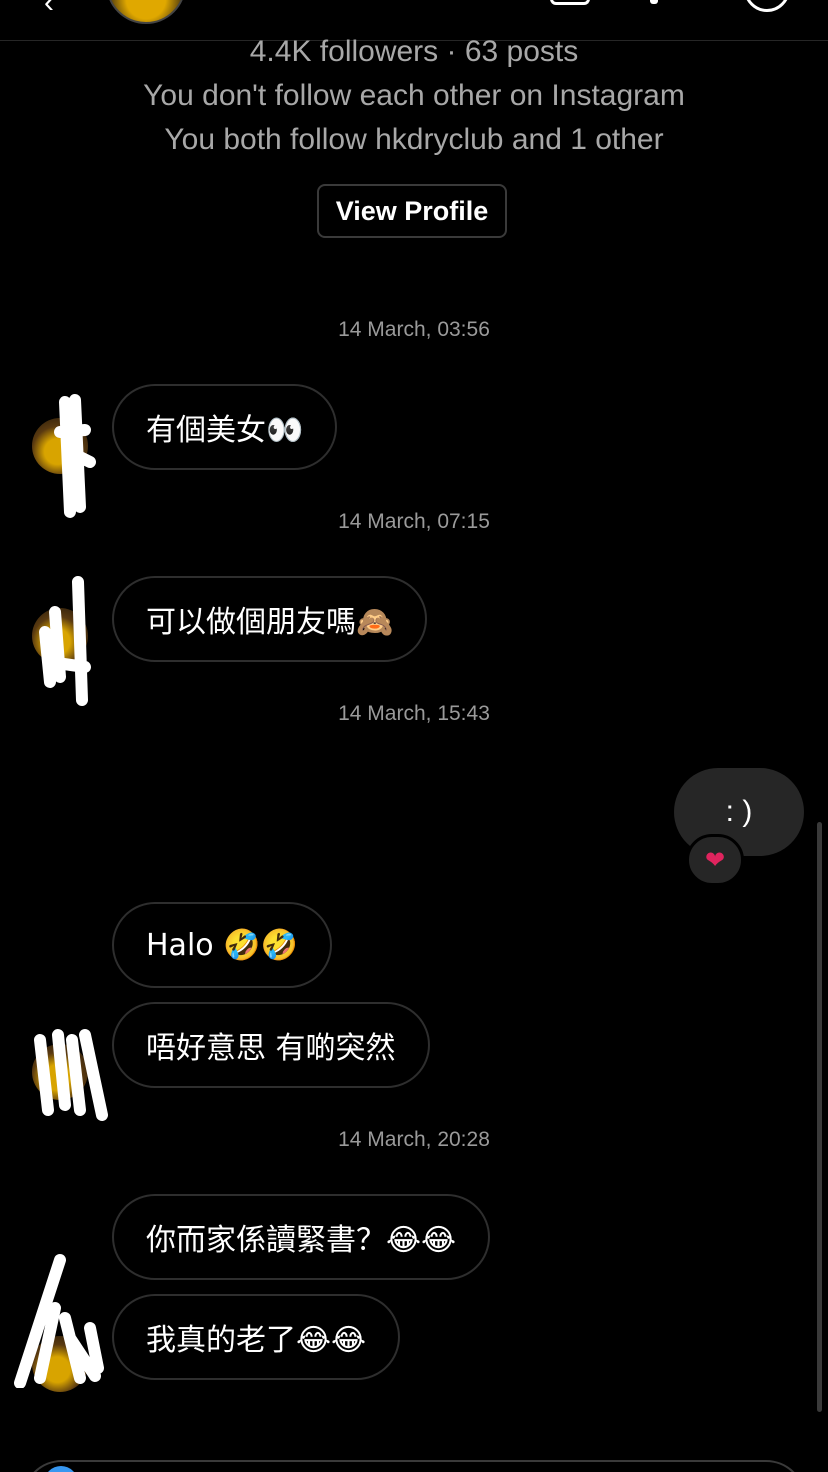 The image size is (828, 1472). I want to click on timestamp: 14 March, 03:56, so click(414, 329).